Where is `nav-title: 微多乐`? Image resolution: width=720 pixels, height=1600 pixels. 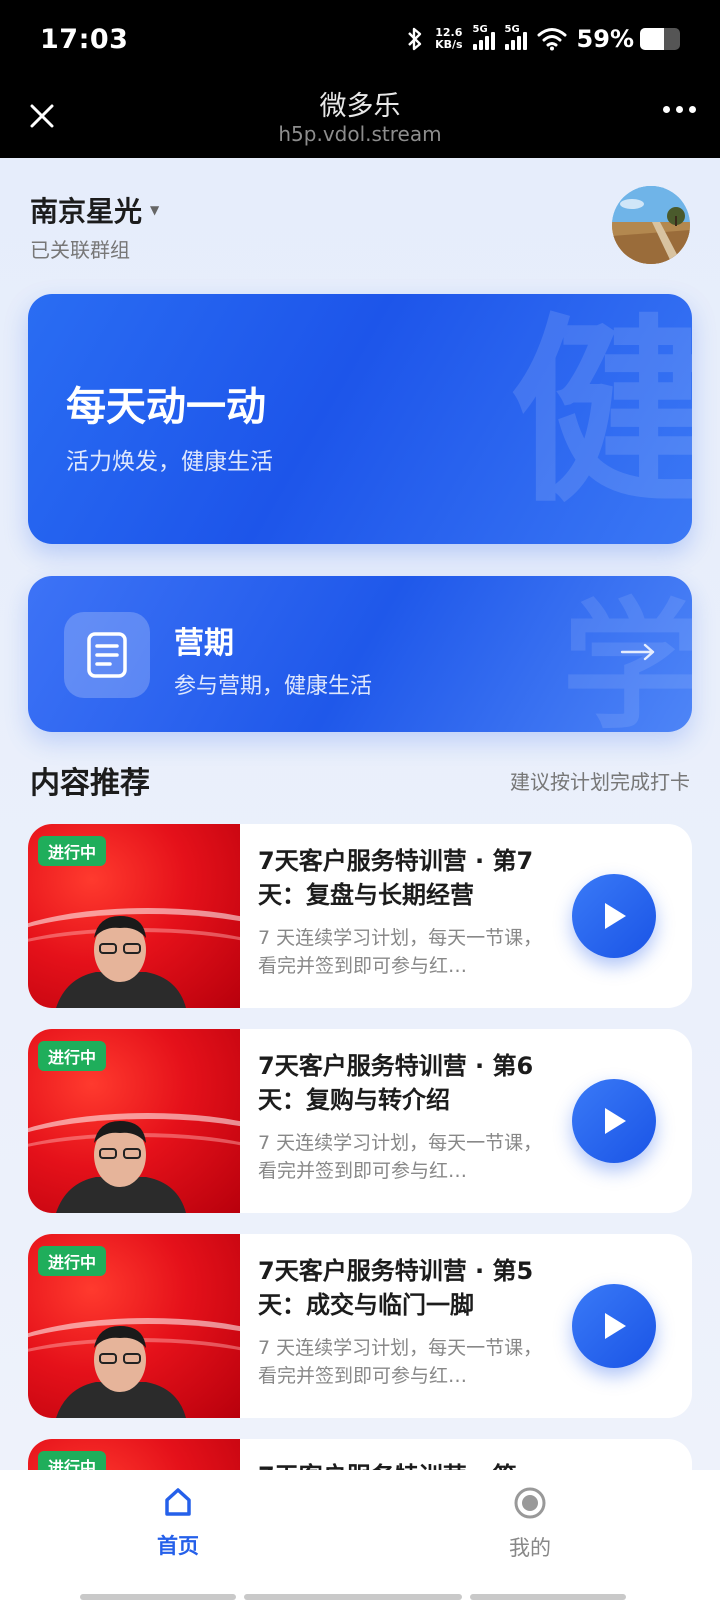
nav-title: 微多乐 is located at coordinates (360, 106).